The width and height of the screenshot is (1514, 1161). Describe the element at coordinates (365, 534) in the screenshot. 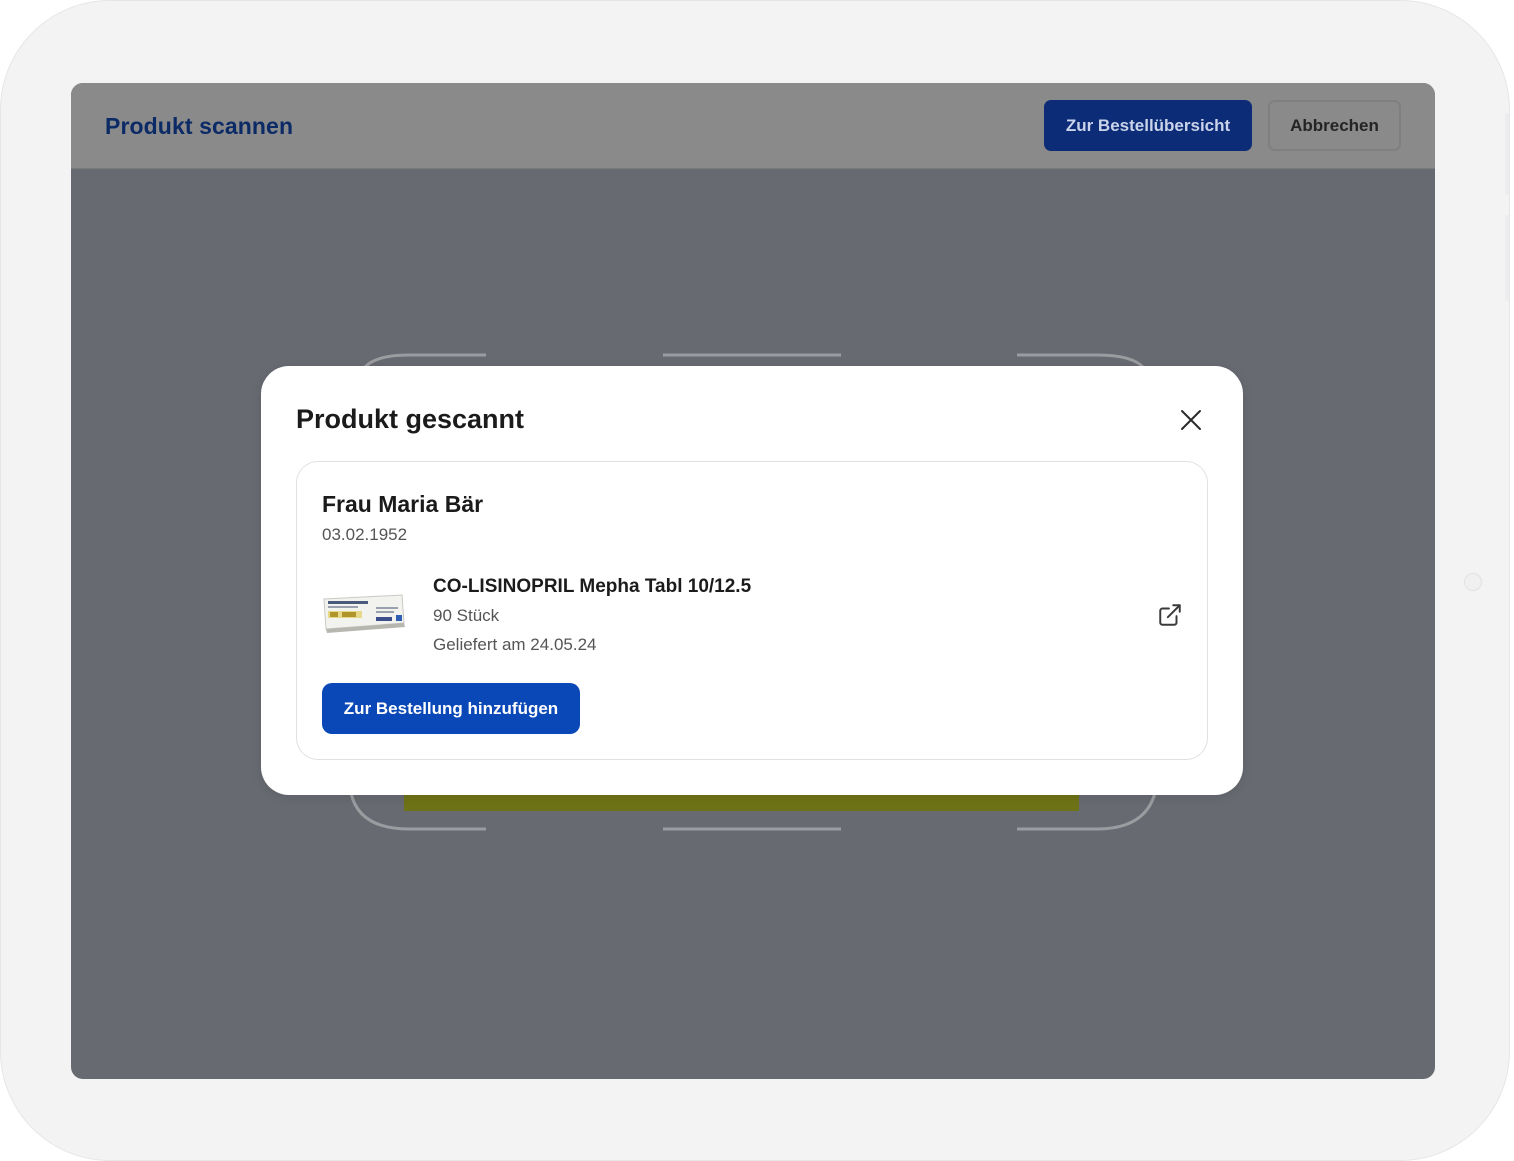

I see `patient-birthdate: 03.02.1952` at that location.